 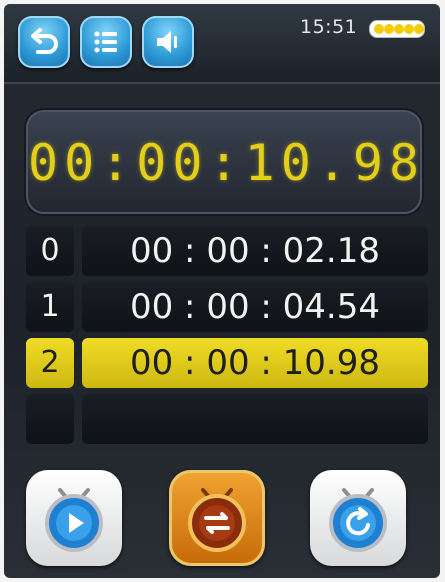 I want to click on lap-time, so click(x=255, y=419).